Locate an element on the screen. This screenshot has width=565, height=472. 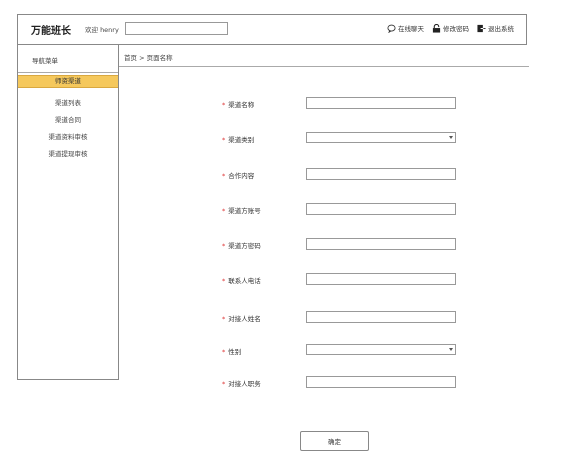
liaison-name-input is located at coordinates (381, 317).